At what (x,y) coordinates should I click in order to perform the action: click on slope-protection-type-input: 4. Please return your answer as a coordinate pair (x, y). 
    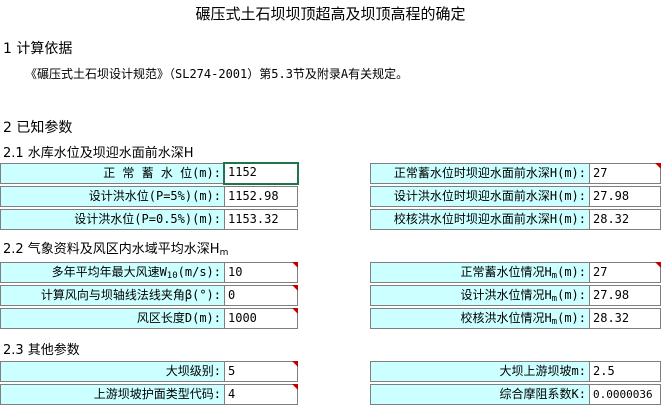
    Looking at the image, I should click on (261, 394).